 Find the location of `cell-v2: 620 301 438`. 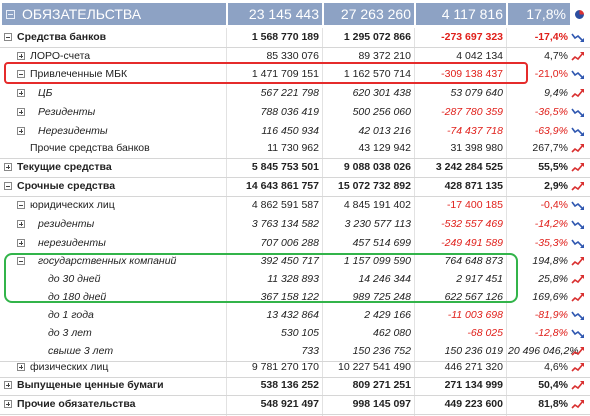

cell-v2: 620 301 438 is located at coordinates (381, 93).